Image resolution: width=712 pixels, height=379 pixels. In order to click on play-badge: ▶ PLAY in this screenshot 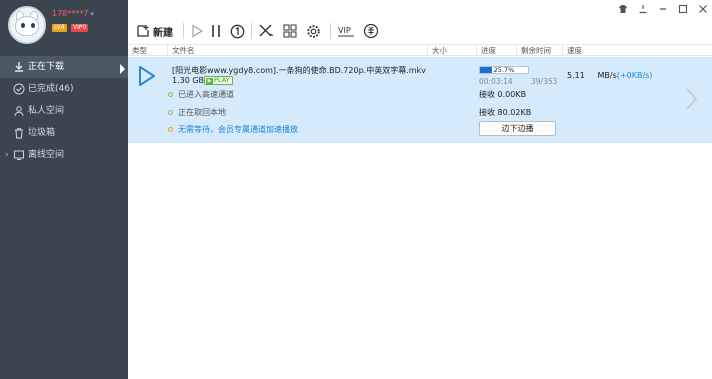, I will do `click(218, 80)`.